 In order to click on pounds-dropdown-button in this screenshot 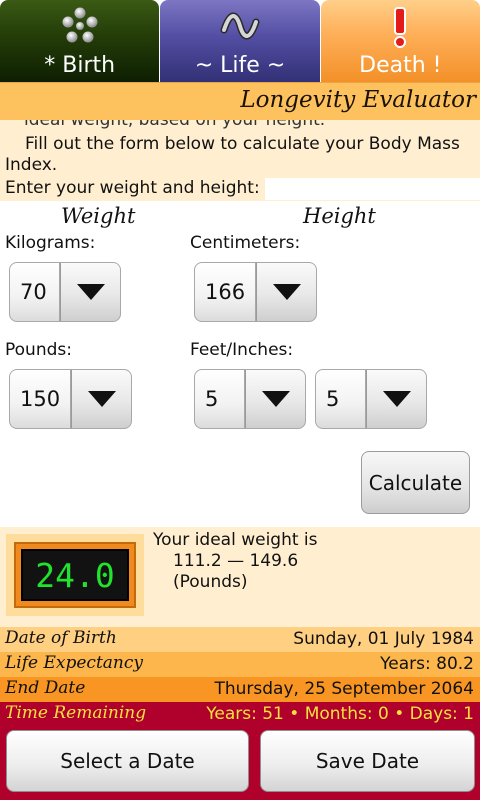, I will do `click(101, 399)`.